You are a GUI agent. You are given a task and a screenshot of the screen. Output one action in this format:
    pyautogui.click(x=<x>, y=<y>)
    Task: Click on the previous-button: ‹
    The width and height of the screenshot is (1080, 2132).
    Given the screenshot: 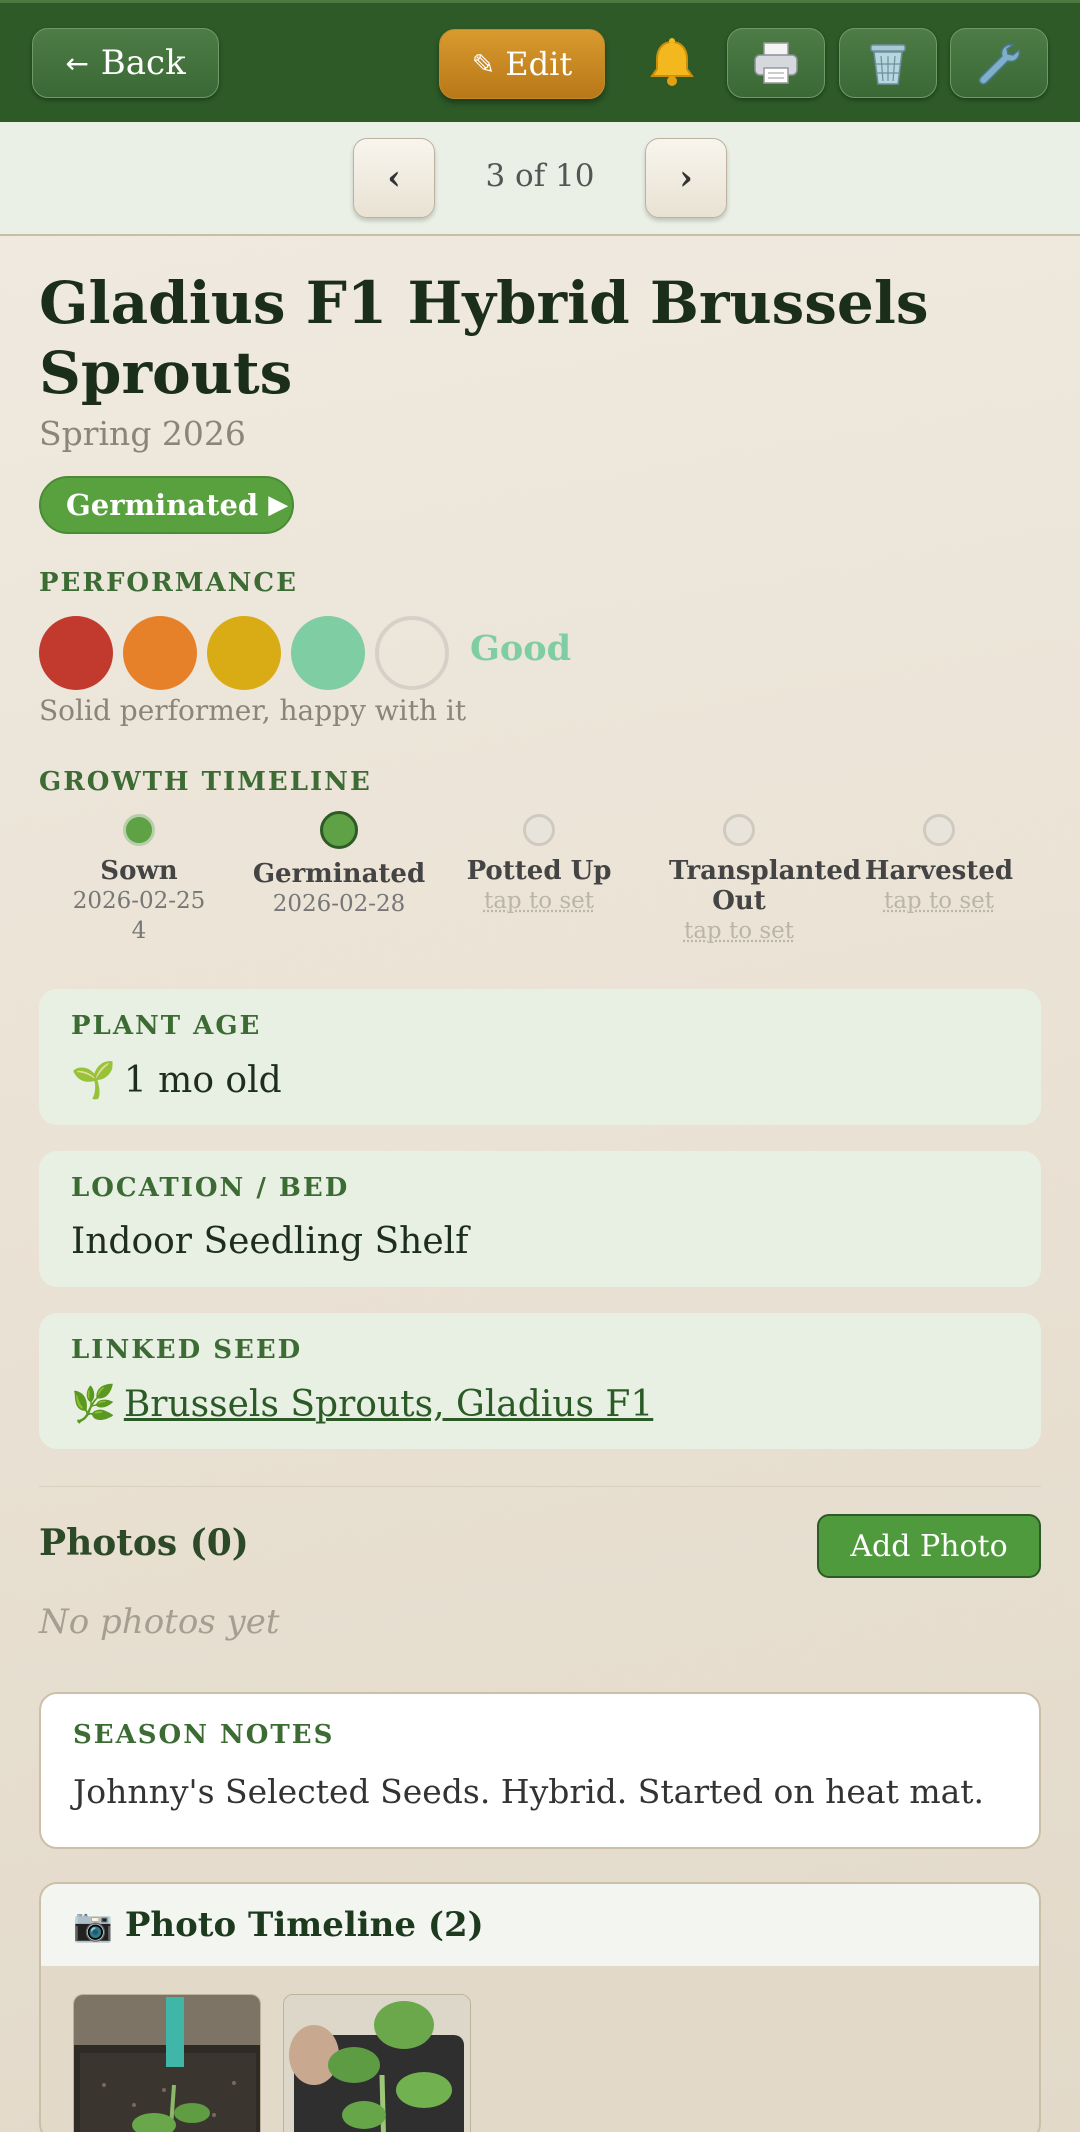 What is the action you would take?
    pyautogui.click(x=394, y=178)
    